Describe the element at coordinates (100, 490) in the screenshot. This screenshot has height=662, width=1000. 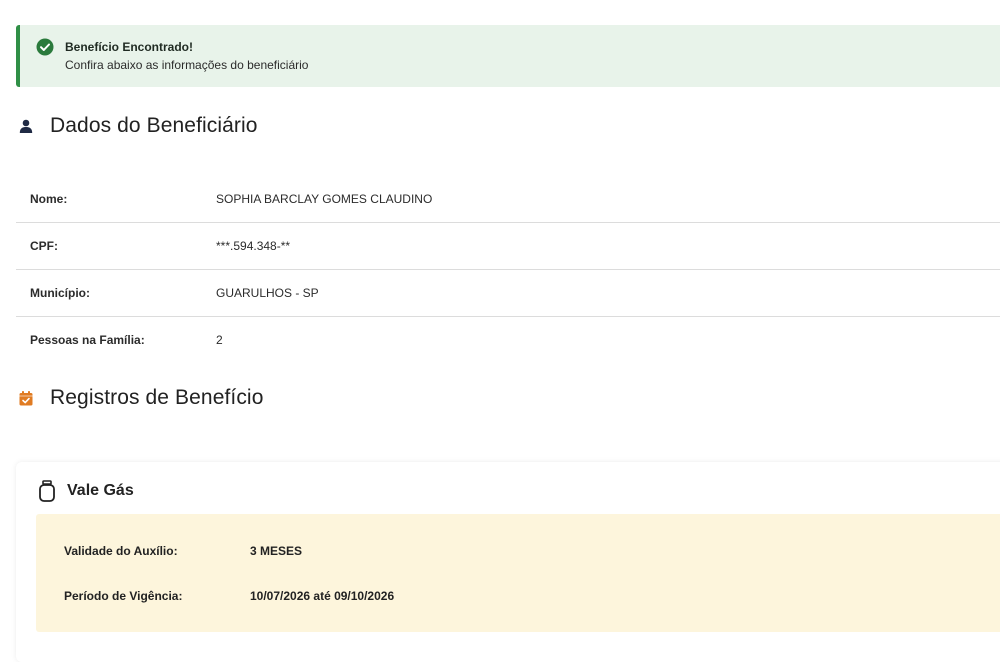
I see `card-title: Vale Gás` at that location.